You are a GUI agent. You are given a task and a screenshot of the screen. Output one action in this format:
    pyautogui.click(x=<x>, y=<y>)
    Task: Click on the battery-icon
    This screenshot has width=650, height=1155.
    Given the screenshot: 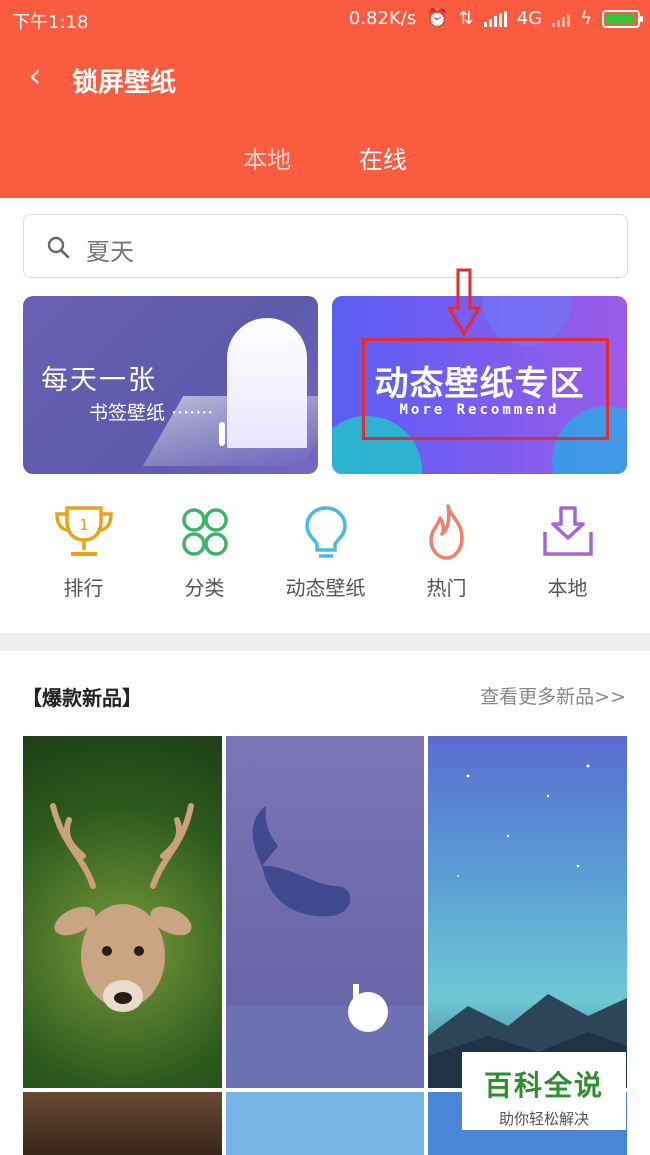 What is the action you would take?
    pyautogui.click(x=622, y=18)
    